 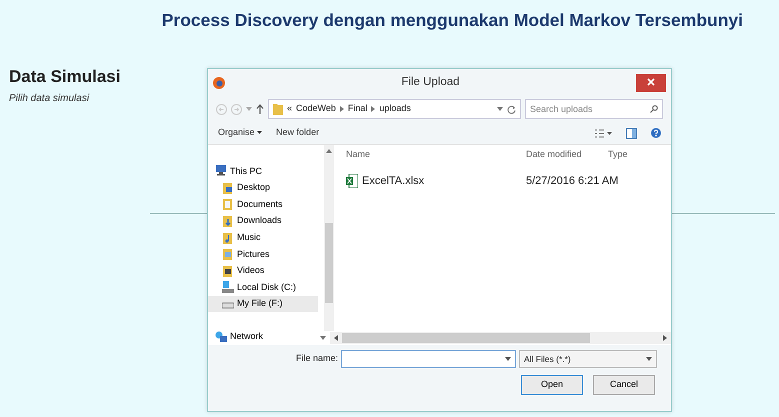 I want to click on nav-item: My File (F:), so click(x=263, y=304).